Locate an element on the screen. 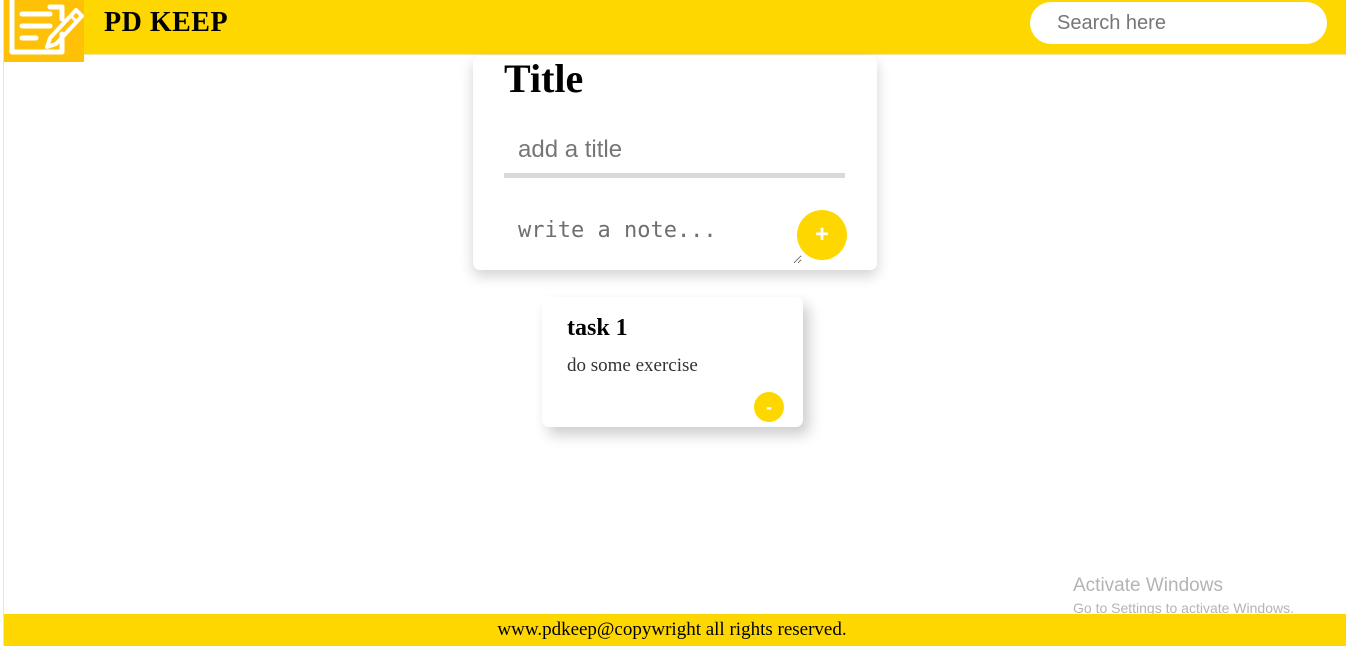 This screenshot has width=1346, height=646. add-note-button: + is located at coordinates (822, 235).